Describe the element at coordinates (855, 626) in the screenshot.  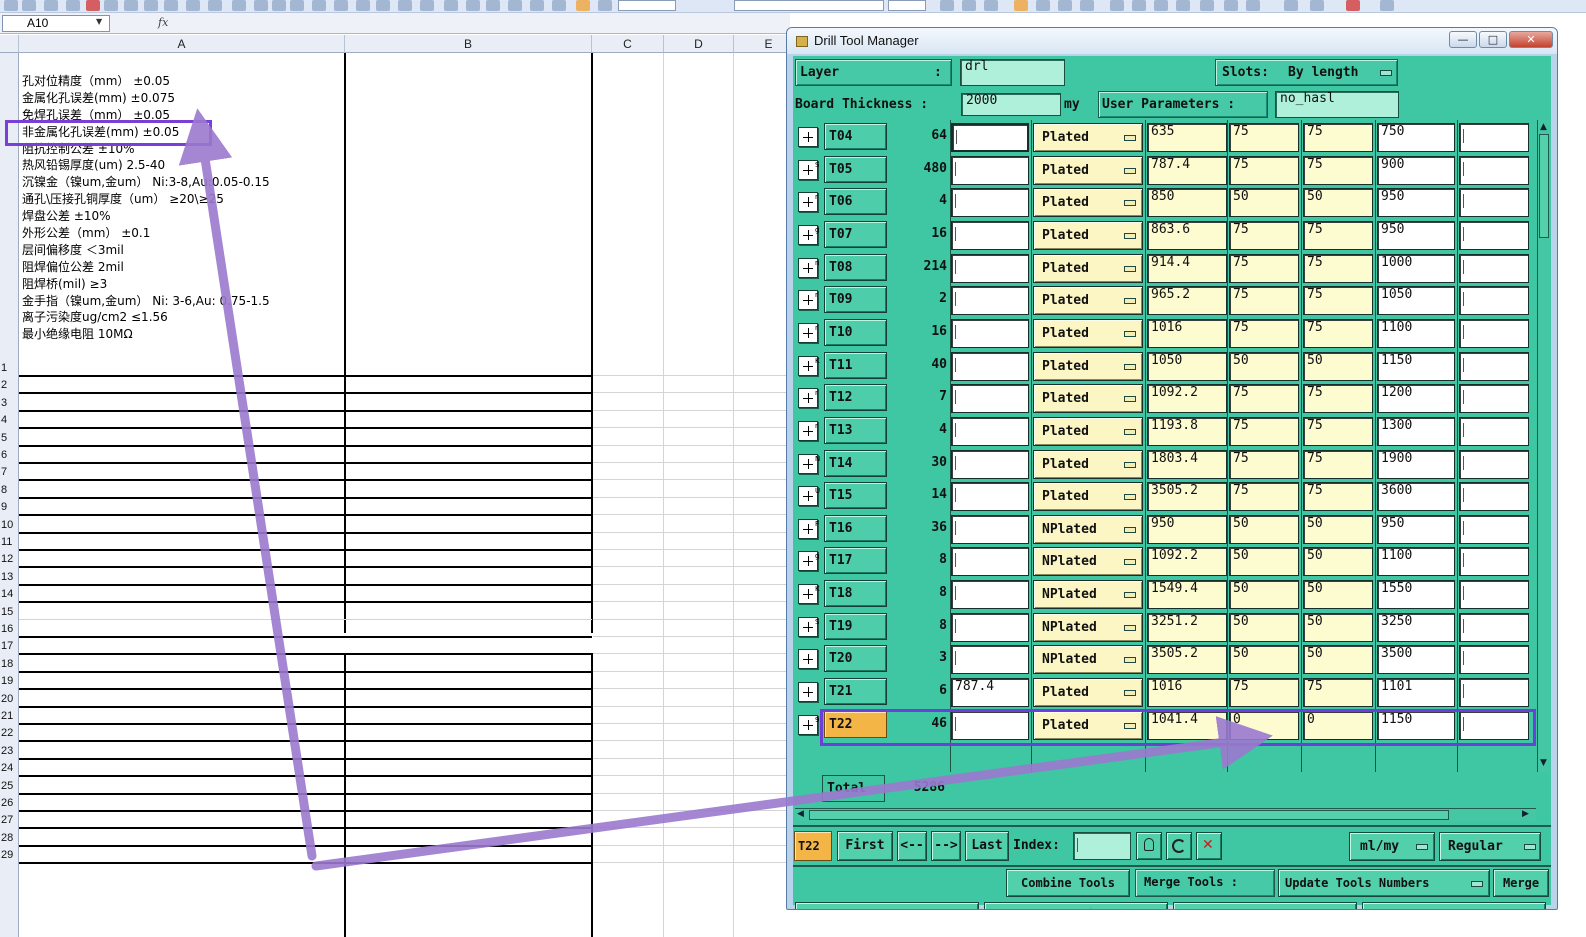
I see `tool-name-button: T19` at that location.